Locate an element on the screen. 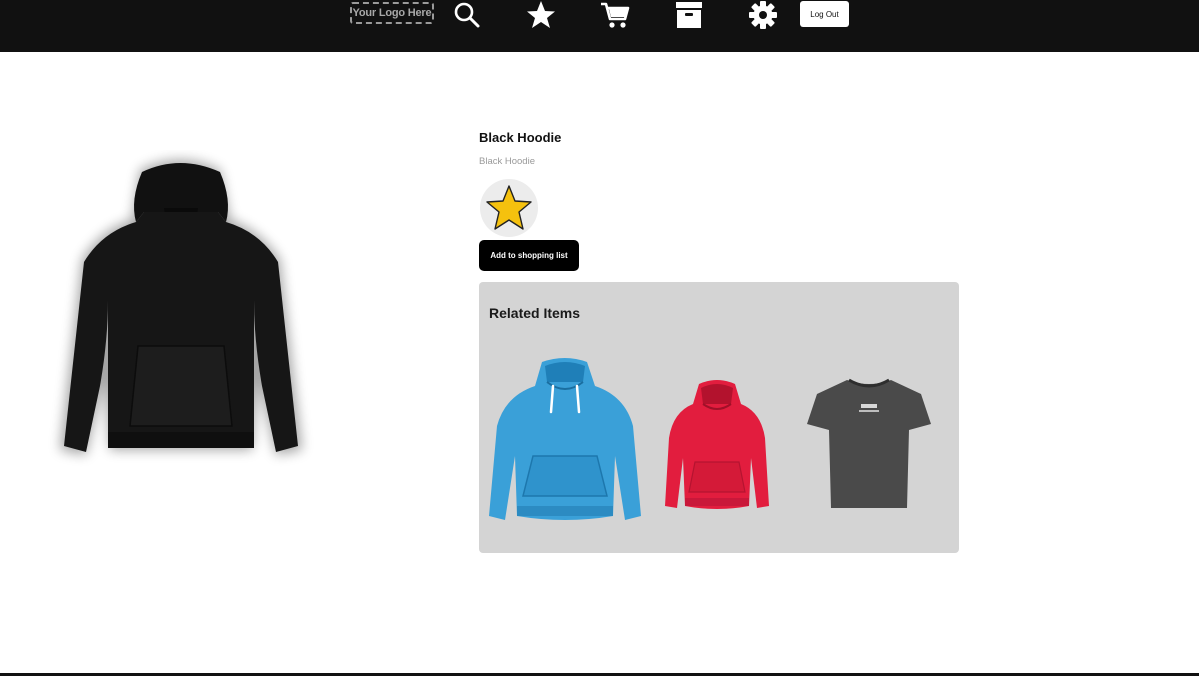  top-nav-bar: Your Logo Here Log Out is located at coordinates (599, 26).